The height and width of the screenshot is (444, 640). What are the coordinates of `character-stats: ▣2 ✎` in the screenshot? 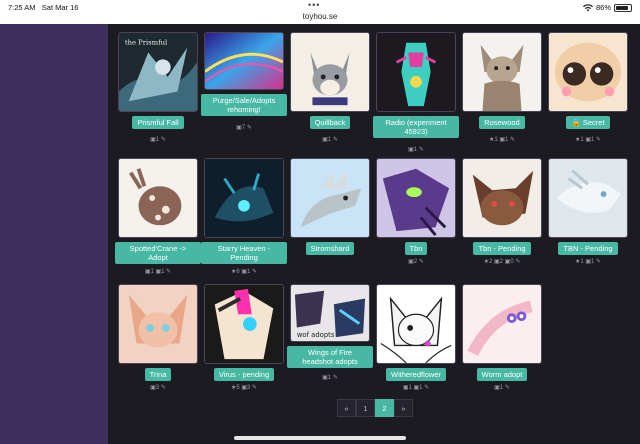 It's located at (416, 262).